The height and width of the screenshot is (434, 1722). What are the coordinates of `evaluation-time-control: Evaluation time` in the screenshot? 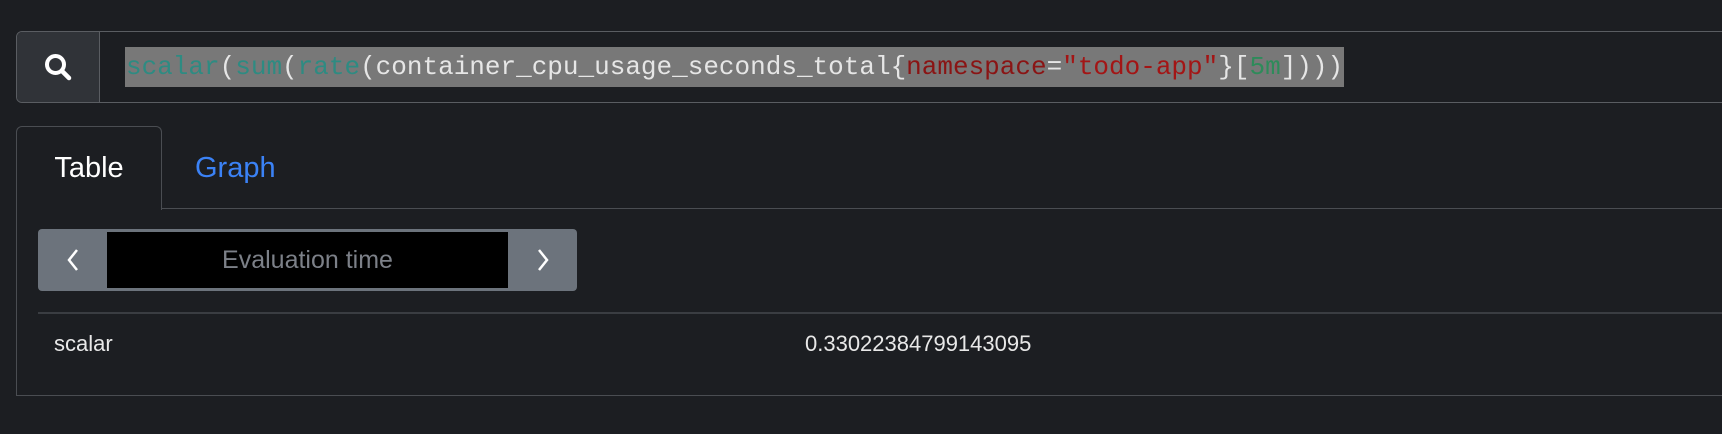 It's located at (307, 260).